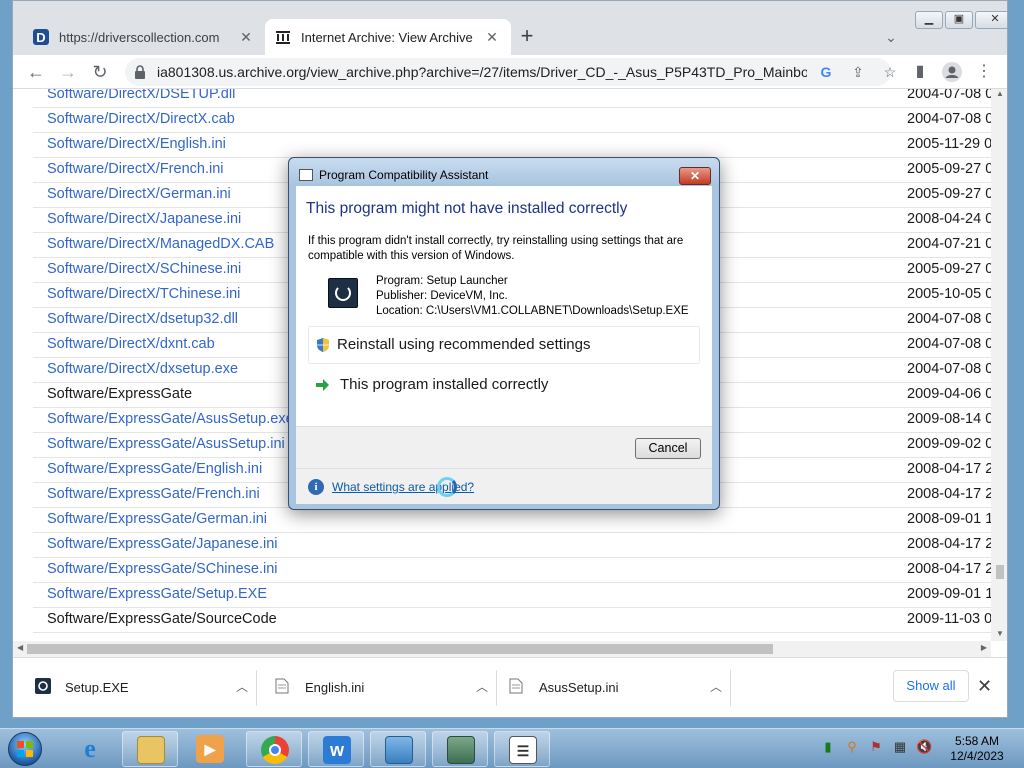 Image resolution: width=1024 pixels, height=768 pixels. What do you see at coordinates (929, 20) in the screenshot?
I see `minimize-button: ▁` at bounding box center [929, 20].